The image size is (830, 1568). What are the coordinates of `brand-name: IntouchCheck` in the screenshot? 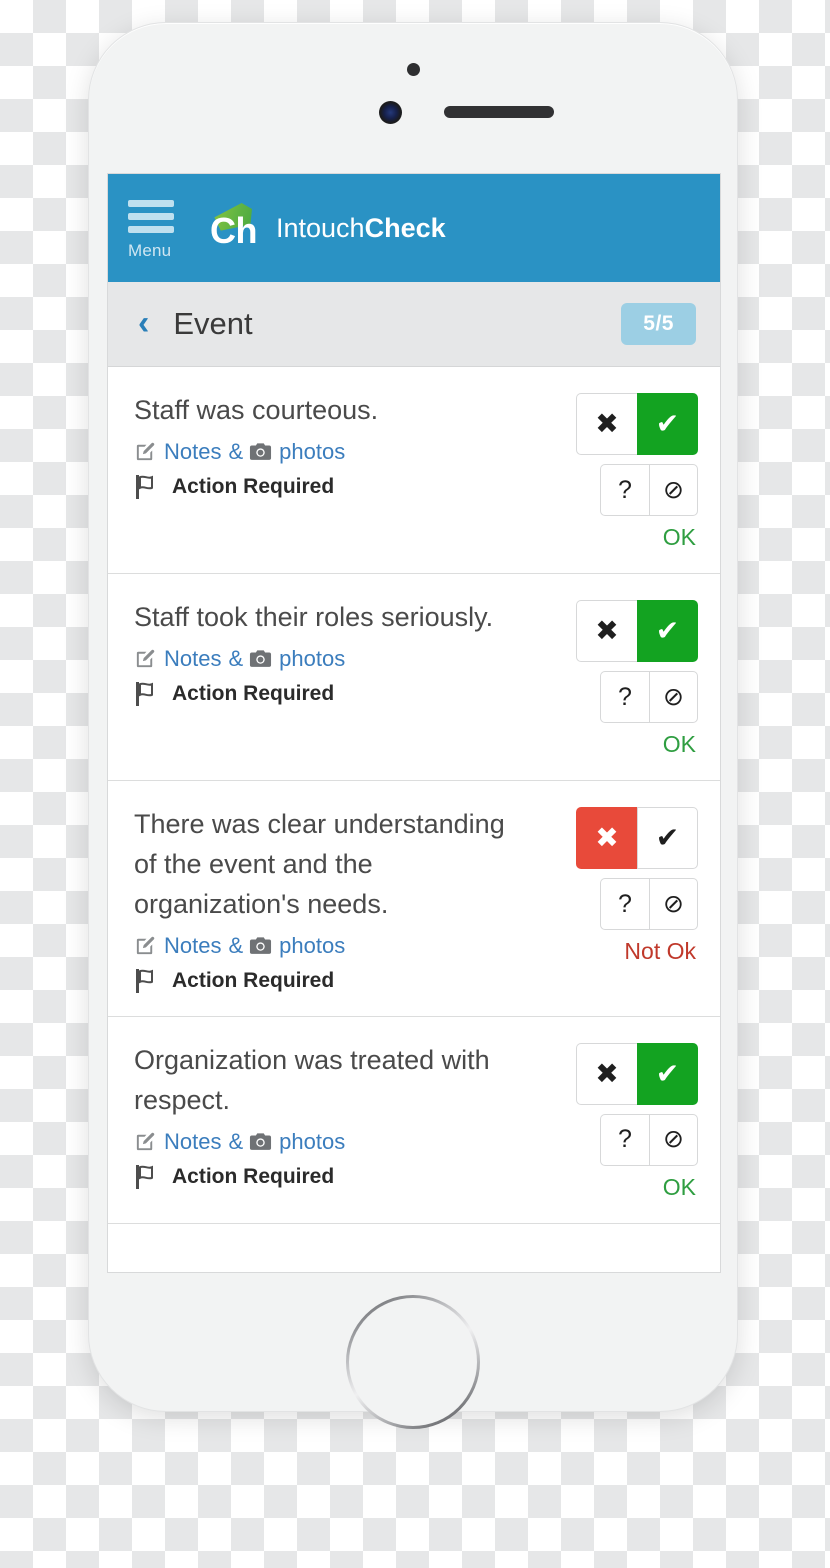 It's located at (361, 227).